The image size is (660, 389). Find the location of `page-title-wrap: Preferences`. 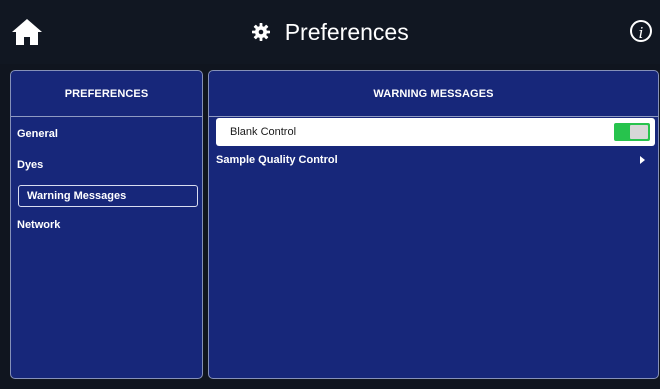

page-title-wrap: Preferences is located at coordinates (330, 32).